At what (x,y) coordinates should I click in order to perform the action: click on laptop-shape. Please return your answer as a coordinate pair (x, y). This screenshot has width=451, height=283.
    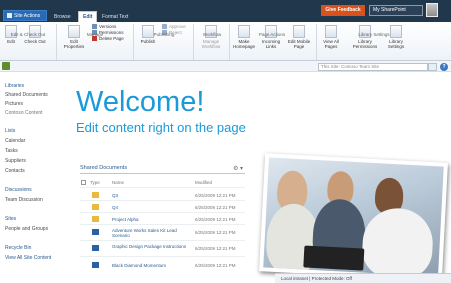
    Looking at the image, I should click on (334, 258).